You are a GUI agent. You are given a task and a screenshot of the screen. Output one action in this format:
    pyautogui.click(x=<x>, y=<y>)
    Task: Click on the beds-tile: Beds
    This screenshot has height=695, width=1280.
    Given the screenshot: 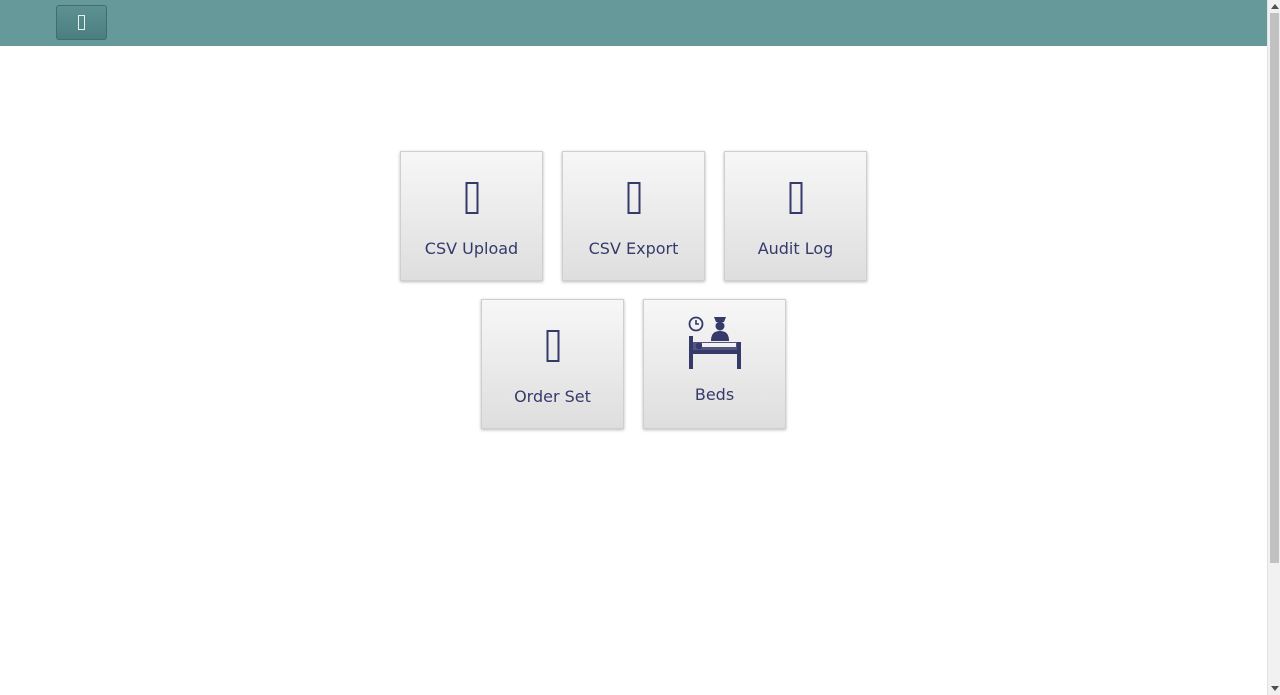 What is the action you would take?
    pyautogui.click(x=714, y=364)
    